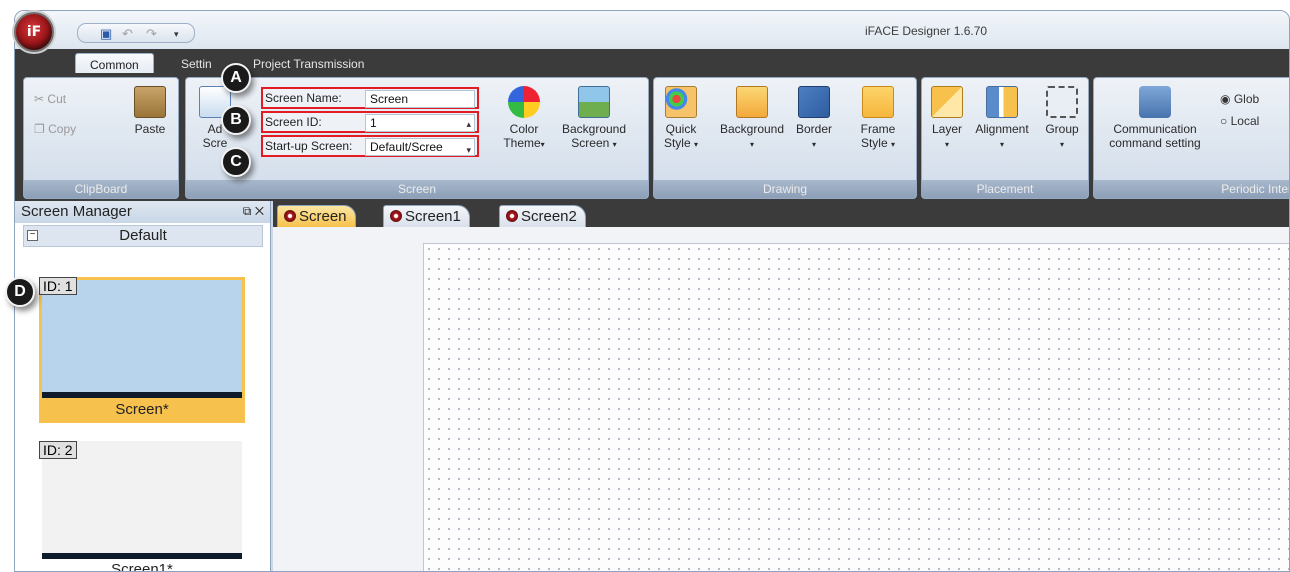 The width and height of the screenshot is (1290, 572). What do you see at coordinates (308, 64) in the screenshot?
I see `tab-project-transmission: Project Transmission` at bounding box center [308, 64].